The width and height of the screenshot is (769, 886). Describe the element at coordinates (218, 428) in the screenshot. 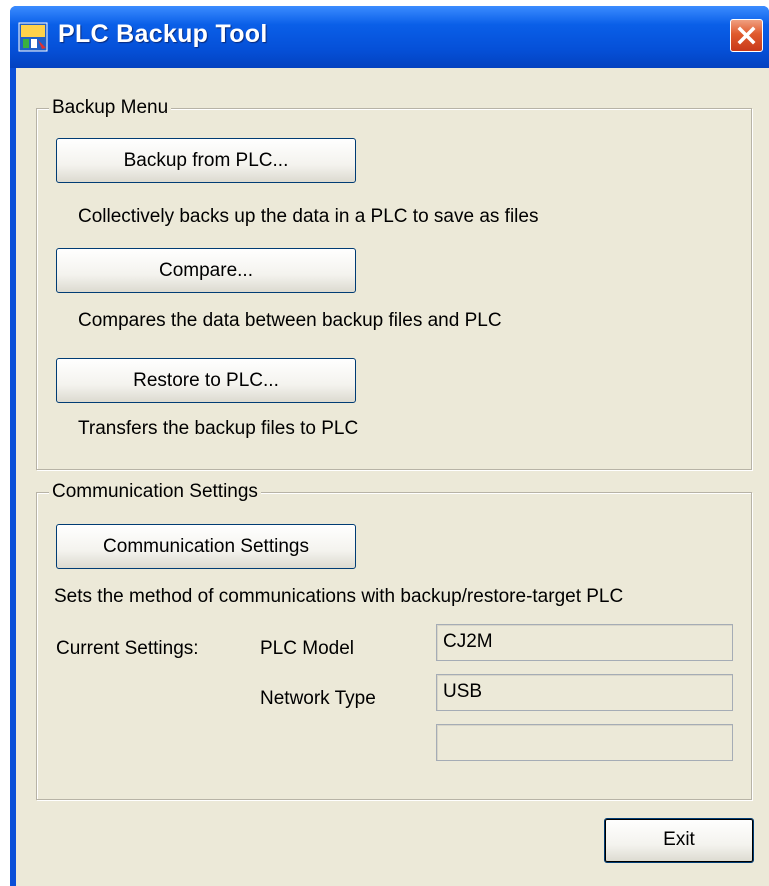

I see `restore-description: Transfers the backup files to PLC` at that location.